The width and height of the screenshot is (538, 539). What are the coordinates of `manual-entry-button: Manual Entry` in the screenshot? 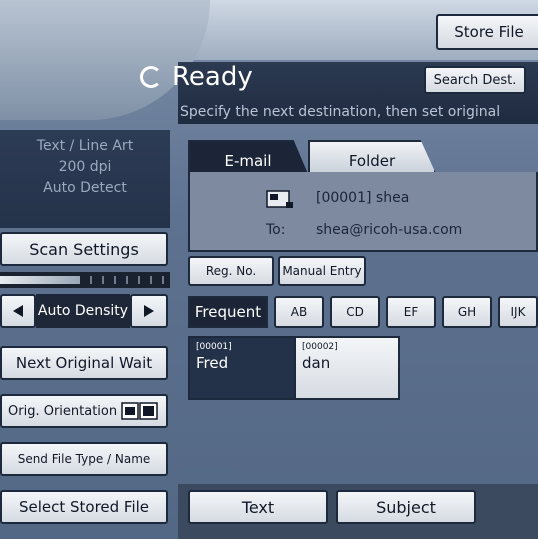 It's located at (322, 271).